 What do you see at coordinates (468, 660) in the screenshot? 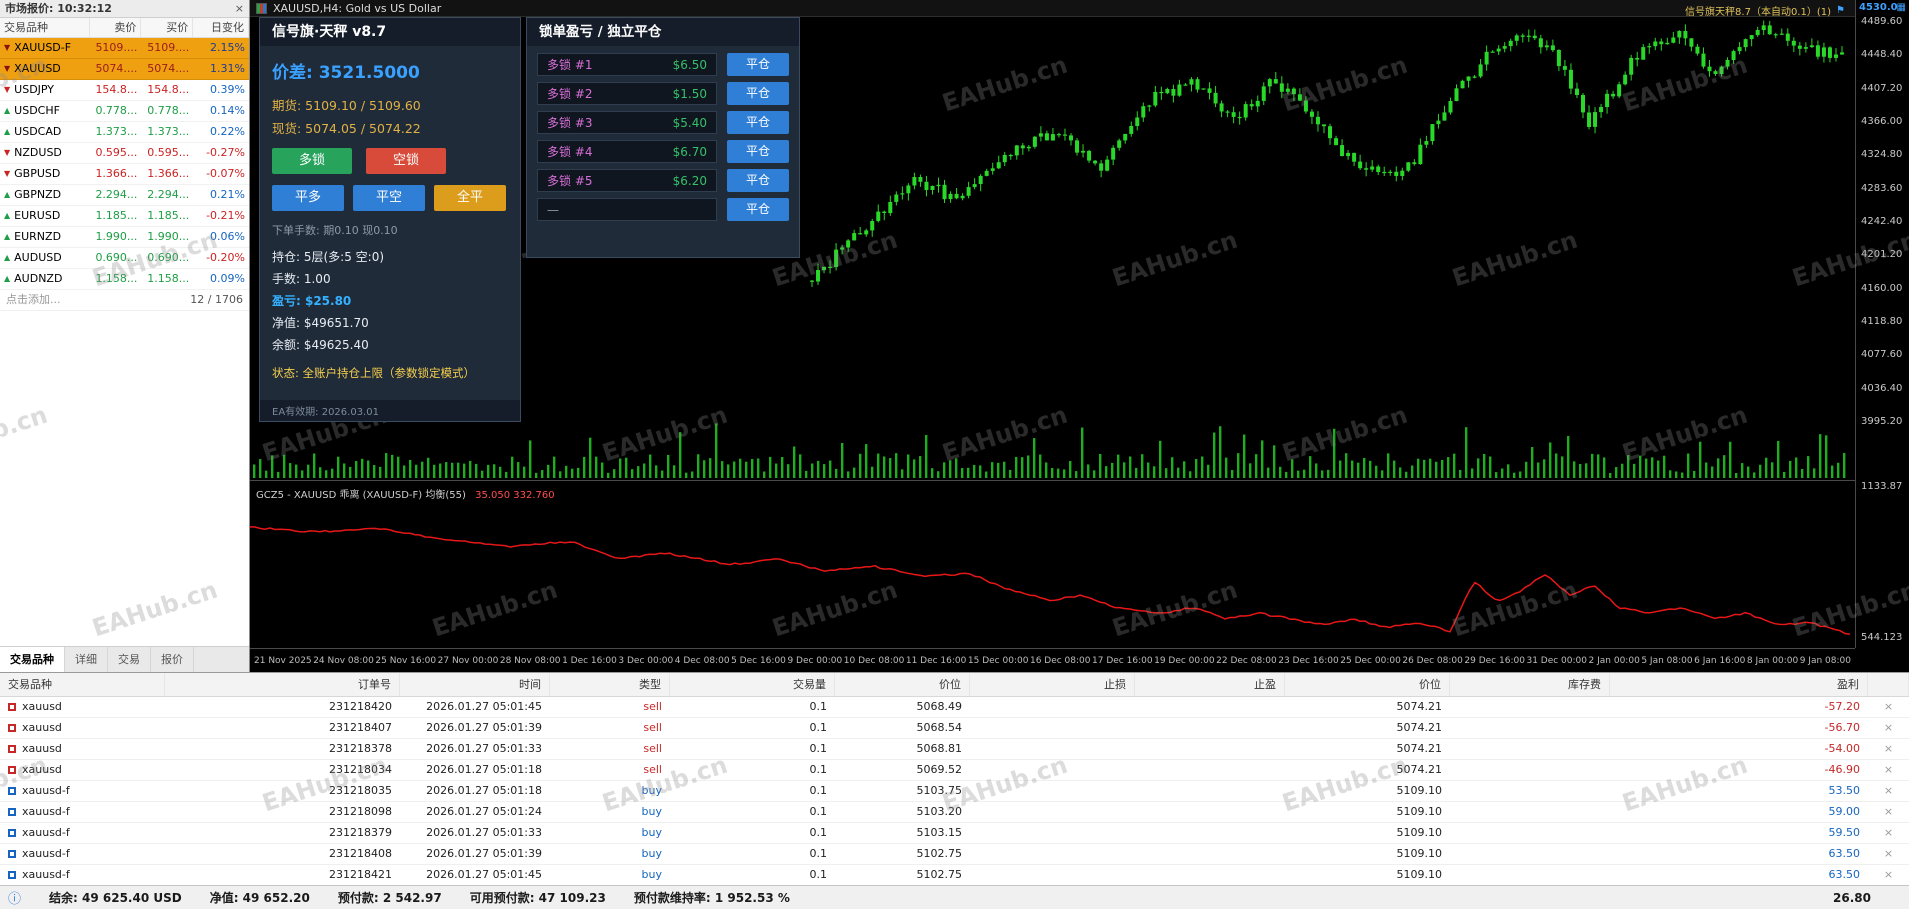
I see `time-axis-label: 27 Nov 00:00` at bounding box center [468, 660].